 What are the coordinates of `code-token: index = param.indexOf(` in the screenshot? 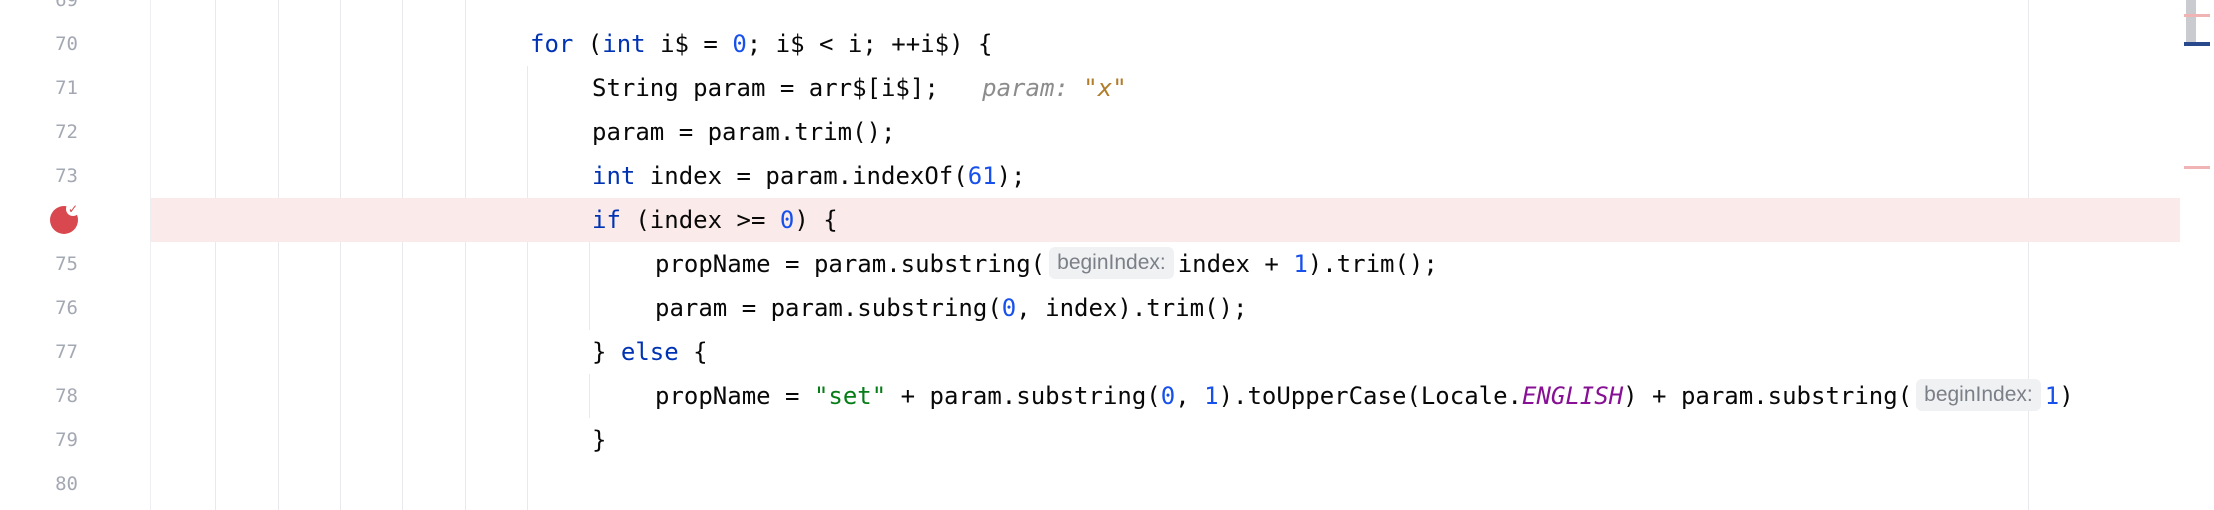 It's located at (801, 176).